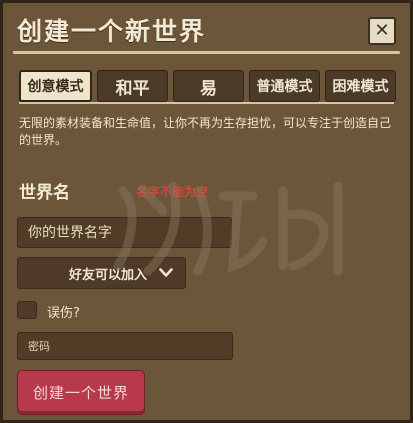  Describe the element at coordinates (284, 86) in the screenshot. I see `tab-normal: 普通模式` at that location.